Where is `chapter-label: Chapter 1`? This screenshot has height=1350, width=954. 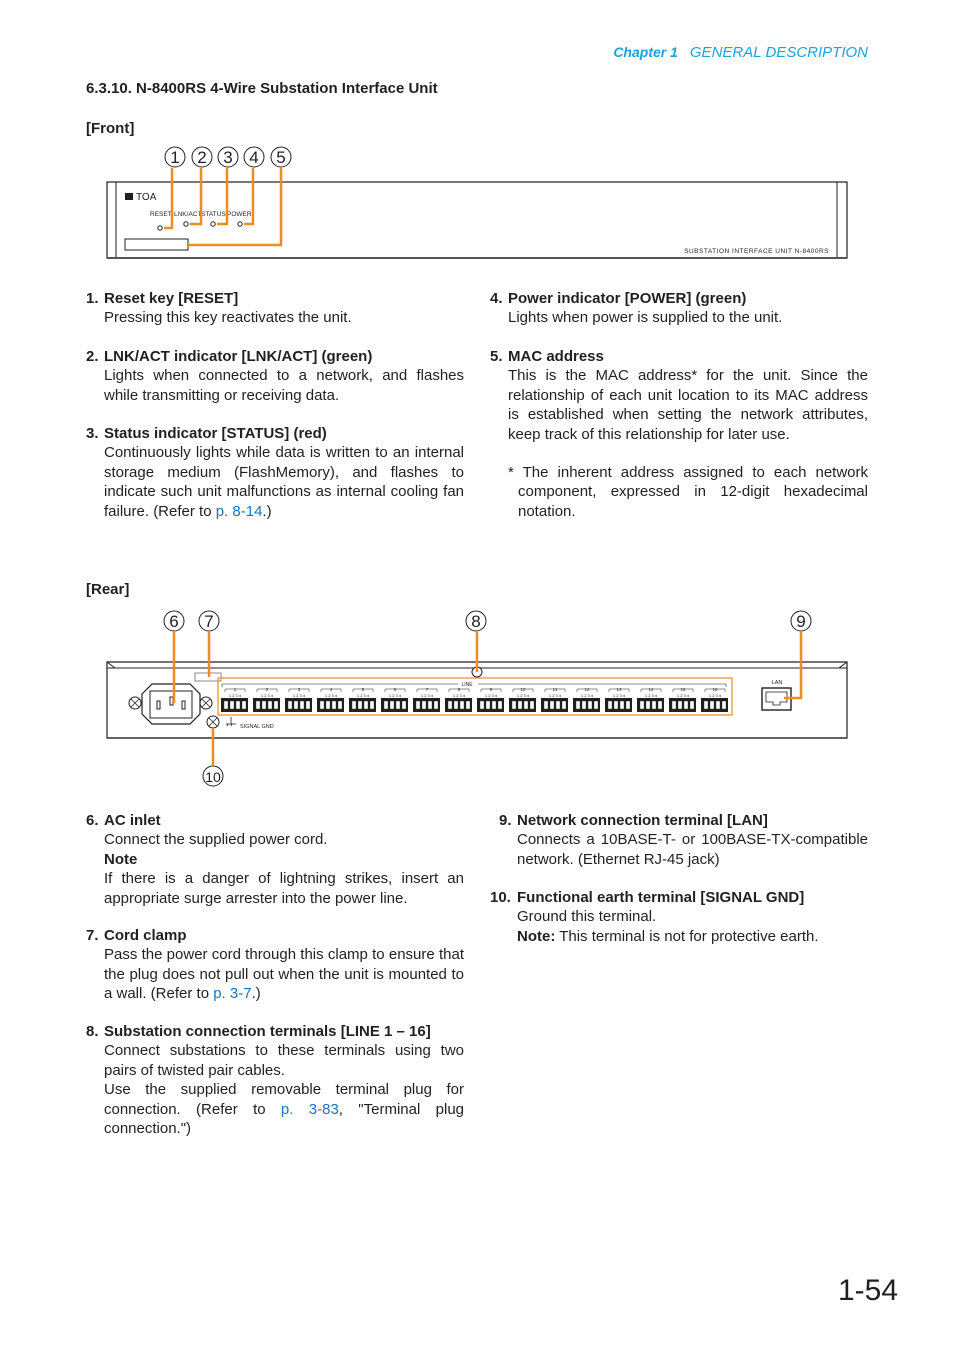 chapter-label: Chapter 1 is located at coordinates (645, 52).